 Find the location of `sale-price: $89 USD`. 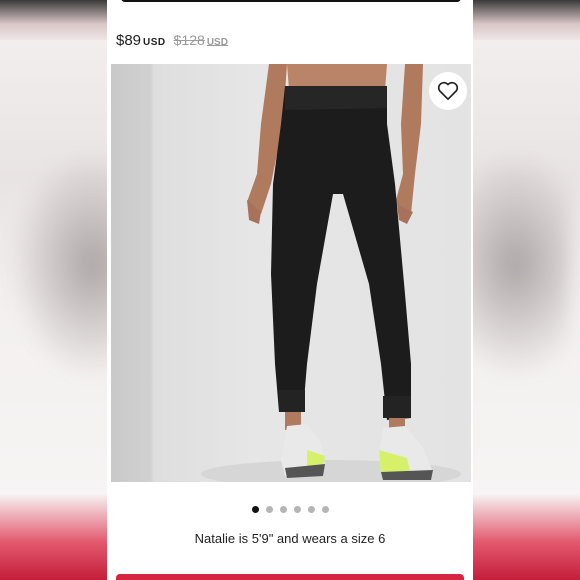

sale-price: $89 USD is located at coordinates (141, 40).